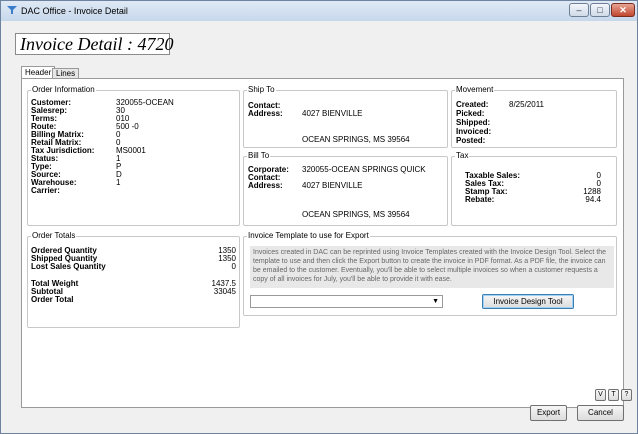 The width and height of the screenshot is (638, 434). What do you see at coordinates (45, 190) in the screenshot?
I see `field-label: Carrier:` at bounding box center [45, 190].